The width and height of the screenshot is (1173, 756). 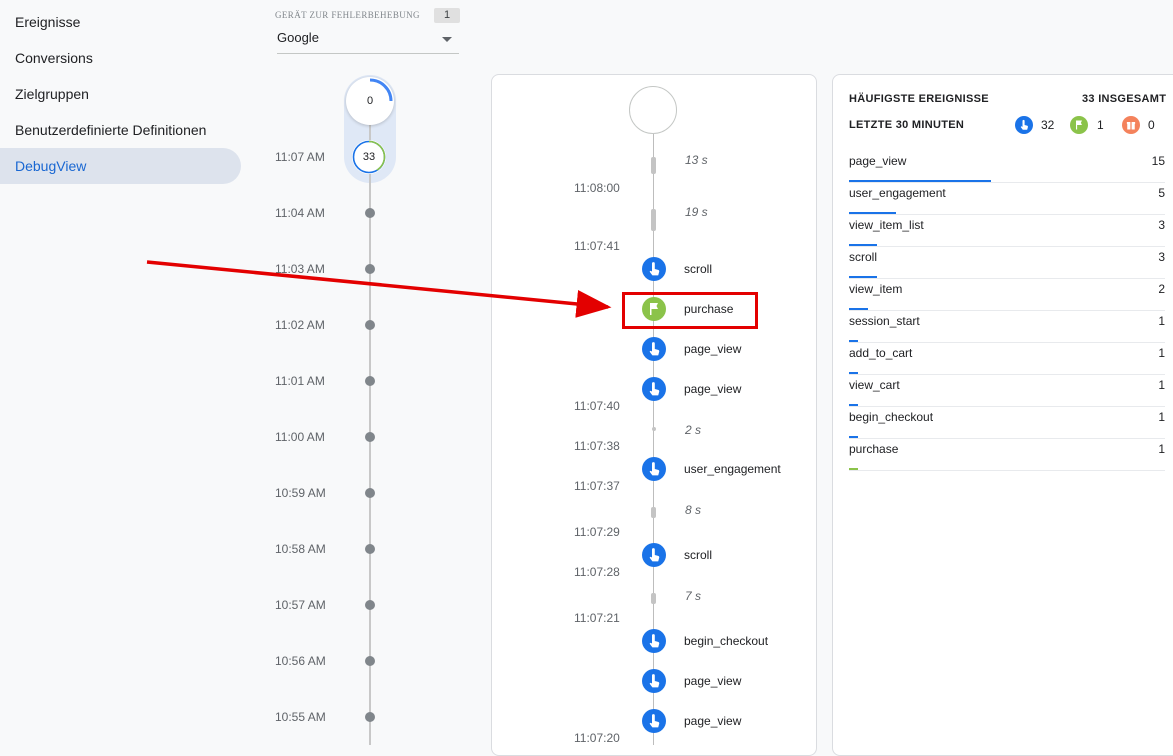 What do you see at coordinates (1007, 294) in the screenshot?
I see `top-event-row: view_item 2` at bounding box center [1007, 294].